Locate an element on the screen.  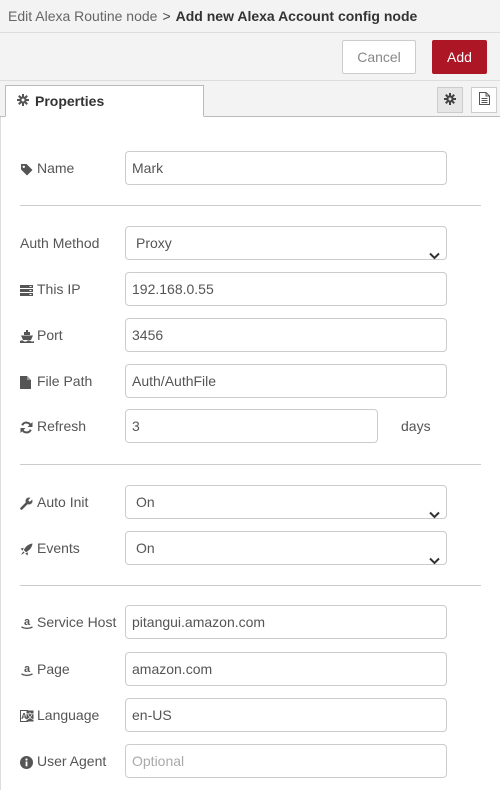
language-input is located at coordinates (286, 715).